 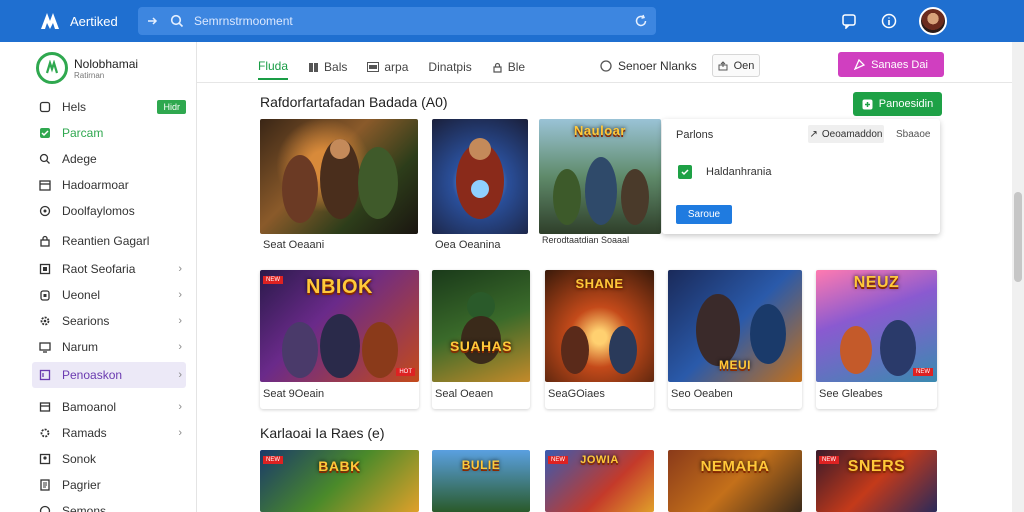 What do you see at coordinates (641, 21) in the screenshot?
I see `refresh-icon` at bounding box center [641, 21].